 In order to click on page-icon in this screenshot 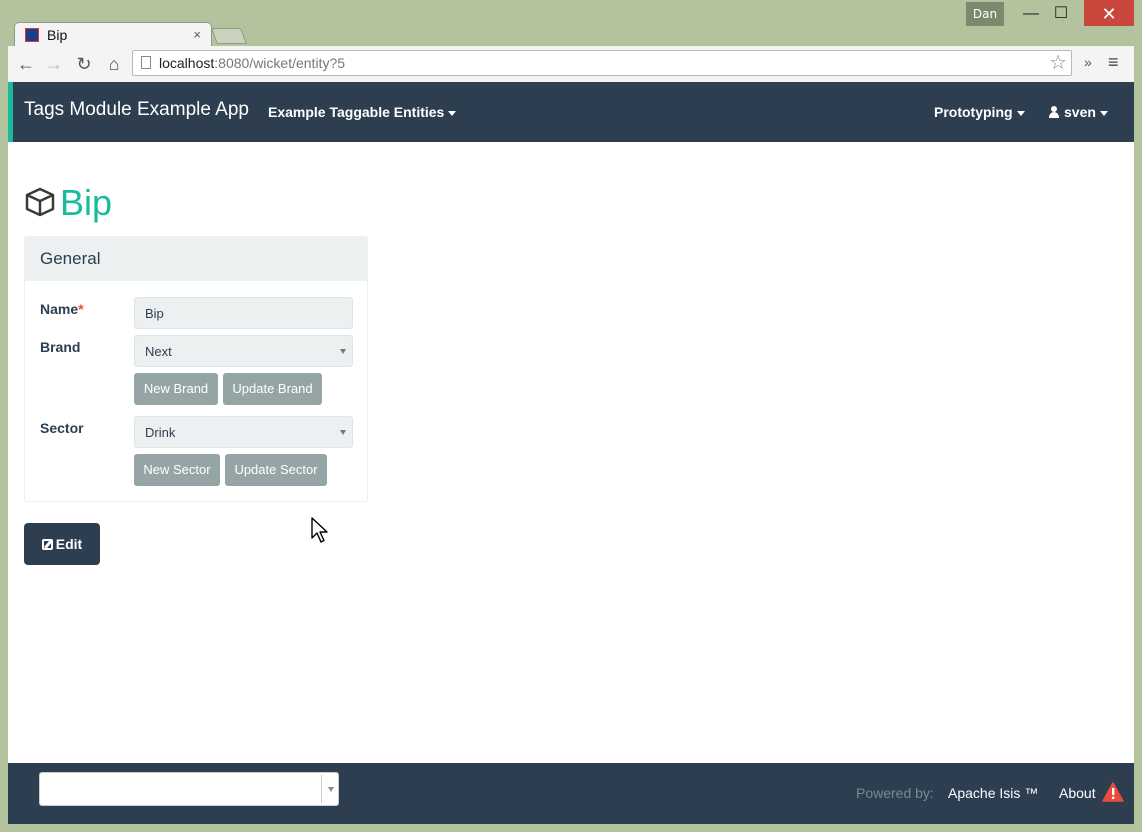, I will do `click(146, 62)`.